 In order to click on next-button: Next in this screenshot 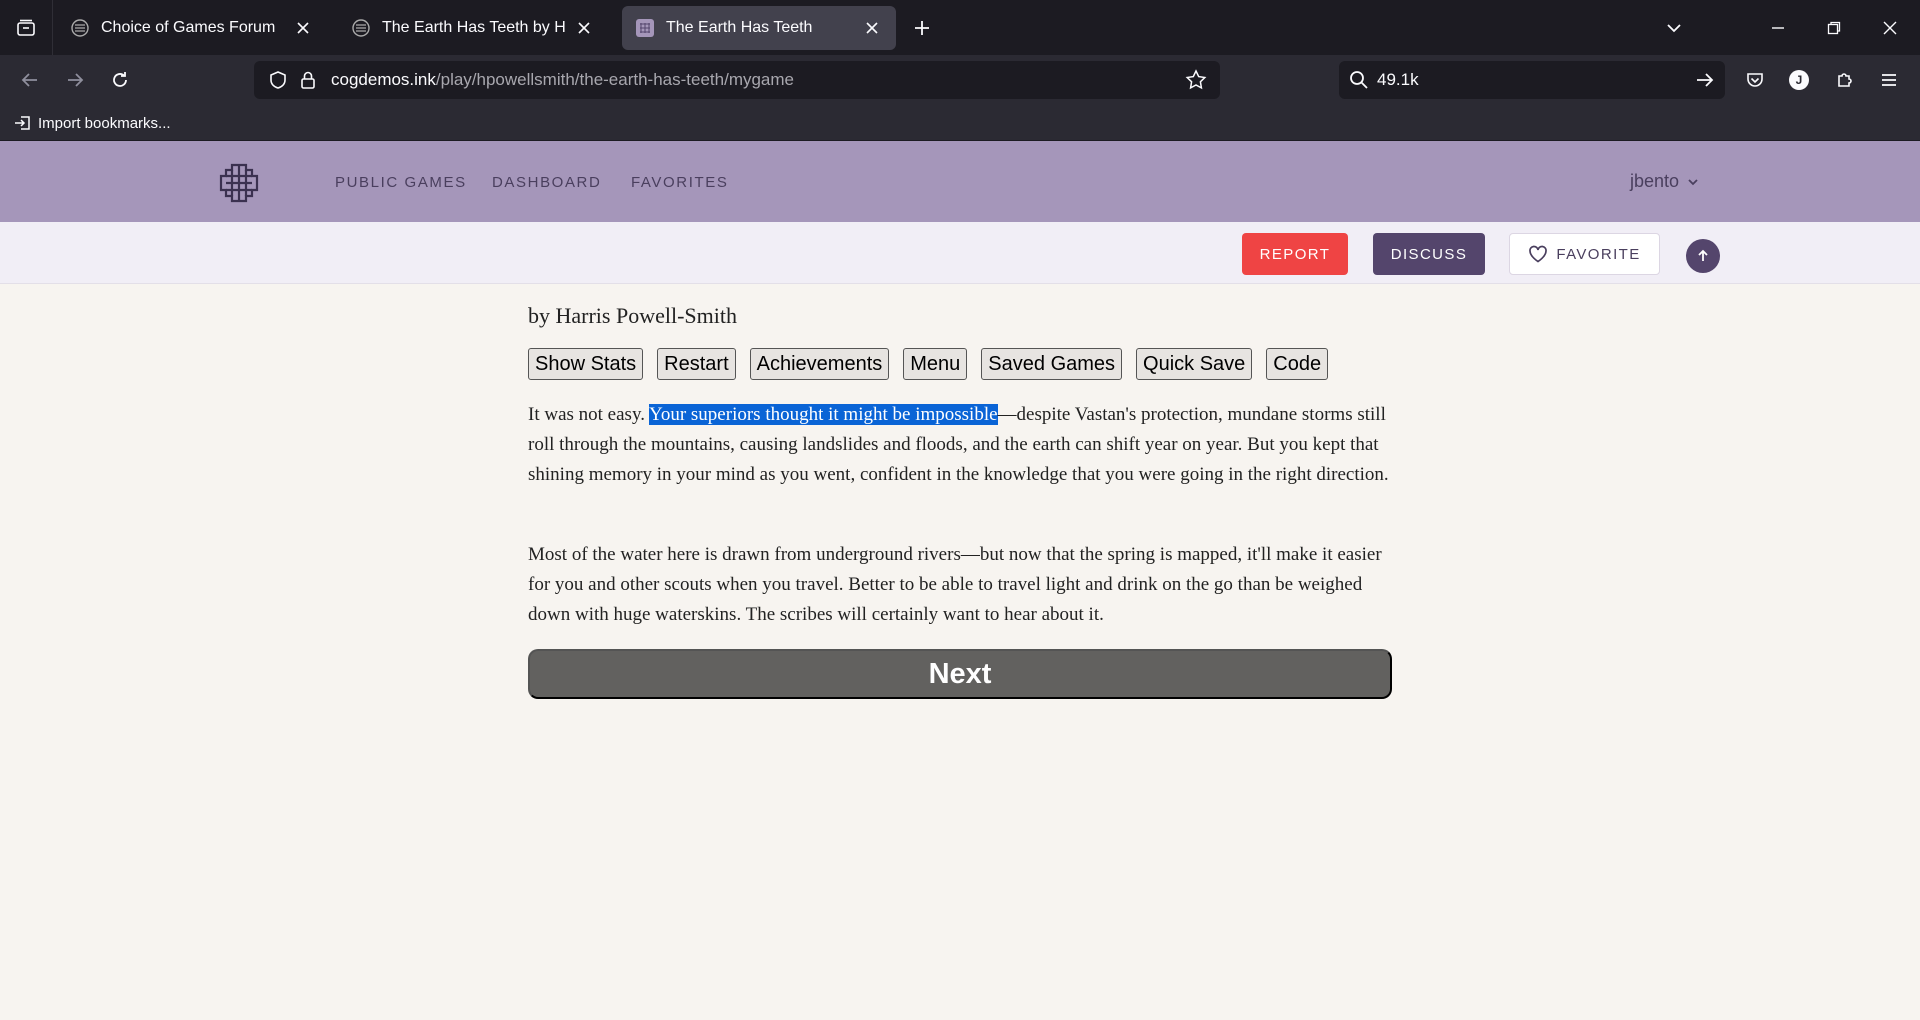, I will do `click(960, 674)`.